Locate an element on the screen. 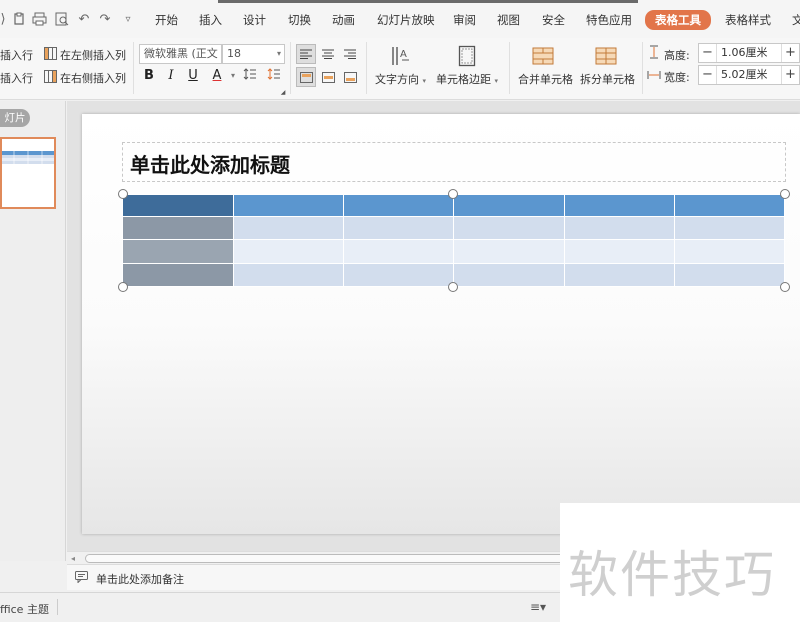 Image resolution: width=800 pixels, height=622 pixels. redo-icon: ↷ is located at coordinates (105, 19).